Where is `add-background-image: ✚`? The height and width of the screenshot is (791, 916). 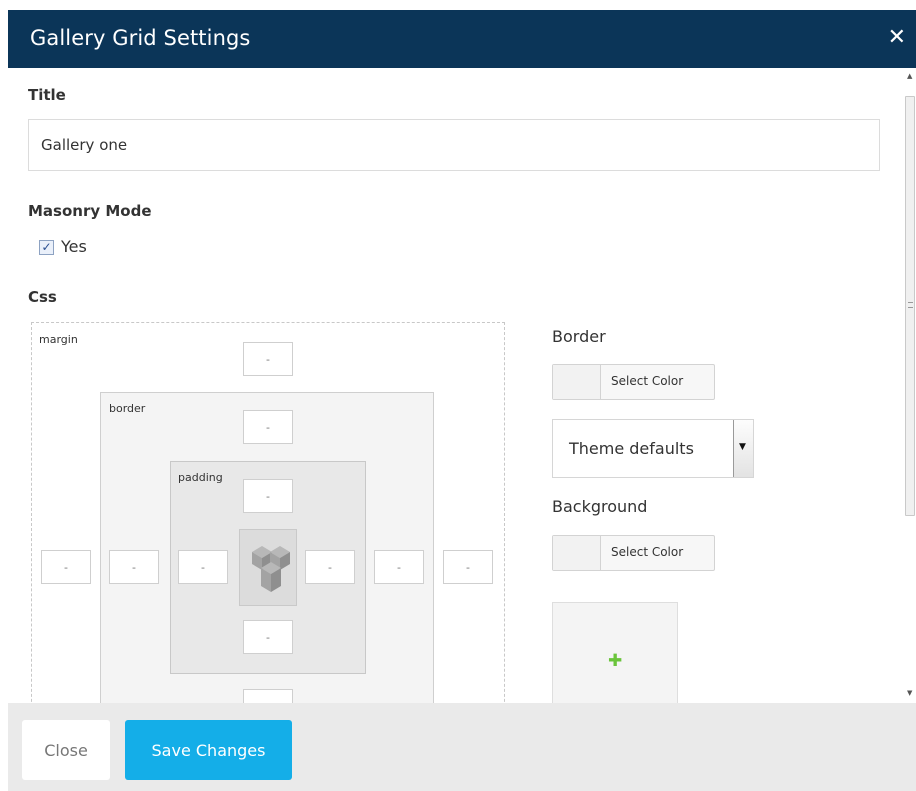
add-background-image: ✚ is located at coordinates (615, 652).